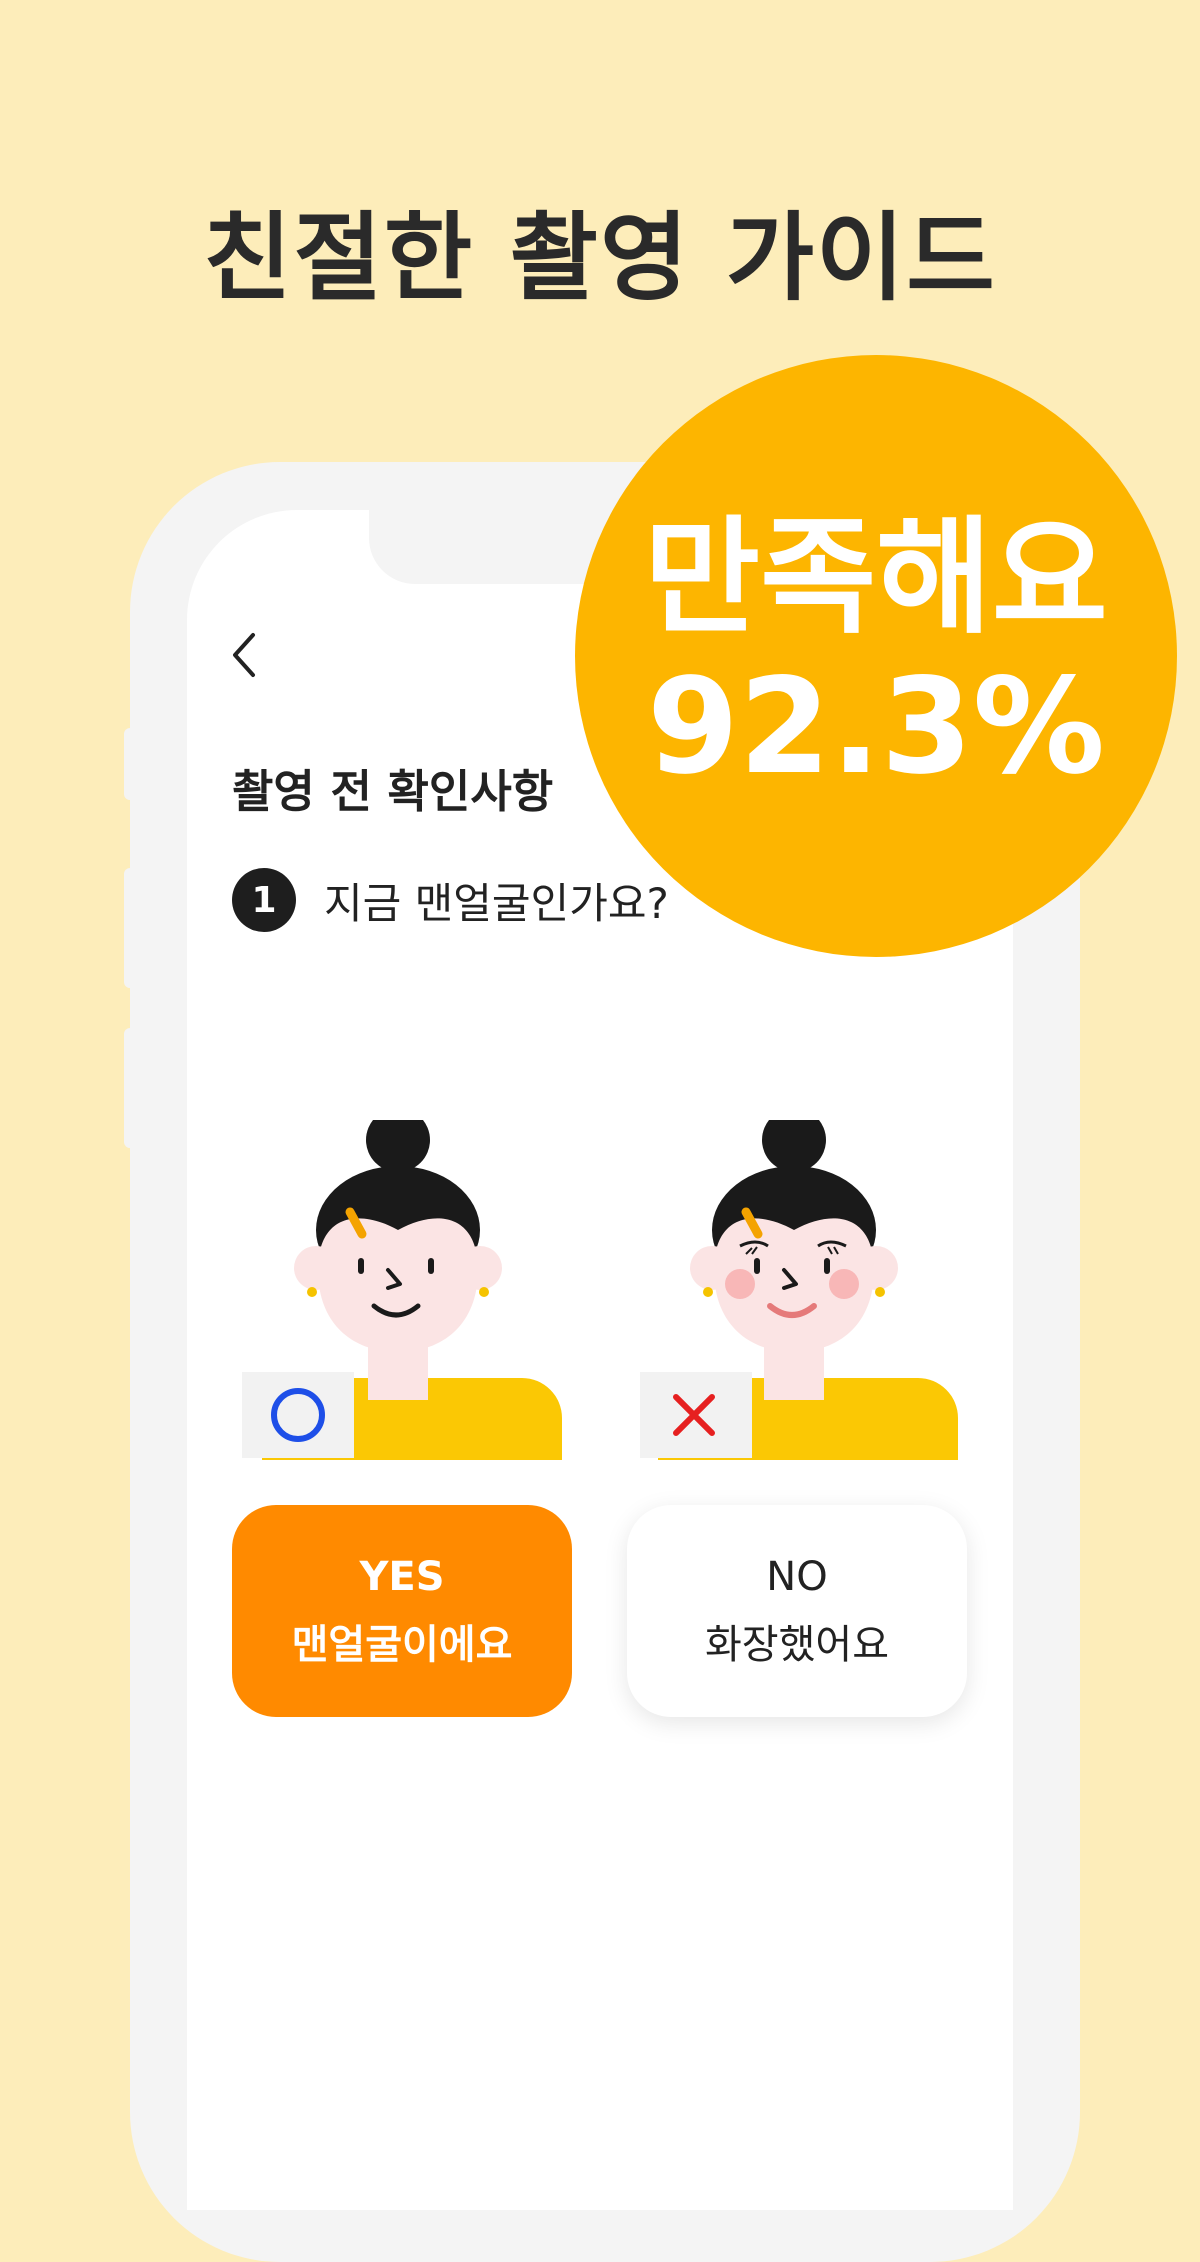  What do you see at coordinates (397, 1284) in the screenshot?
I see `no-makeup-illustration` at bounding box center [397, 1284].